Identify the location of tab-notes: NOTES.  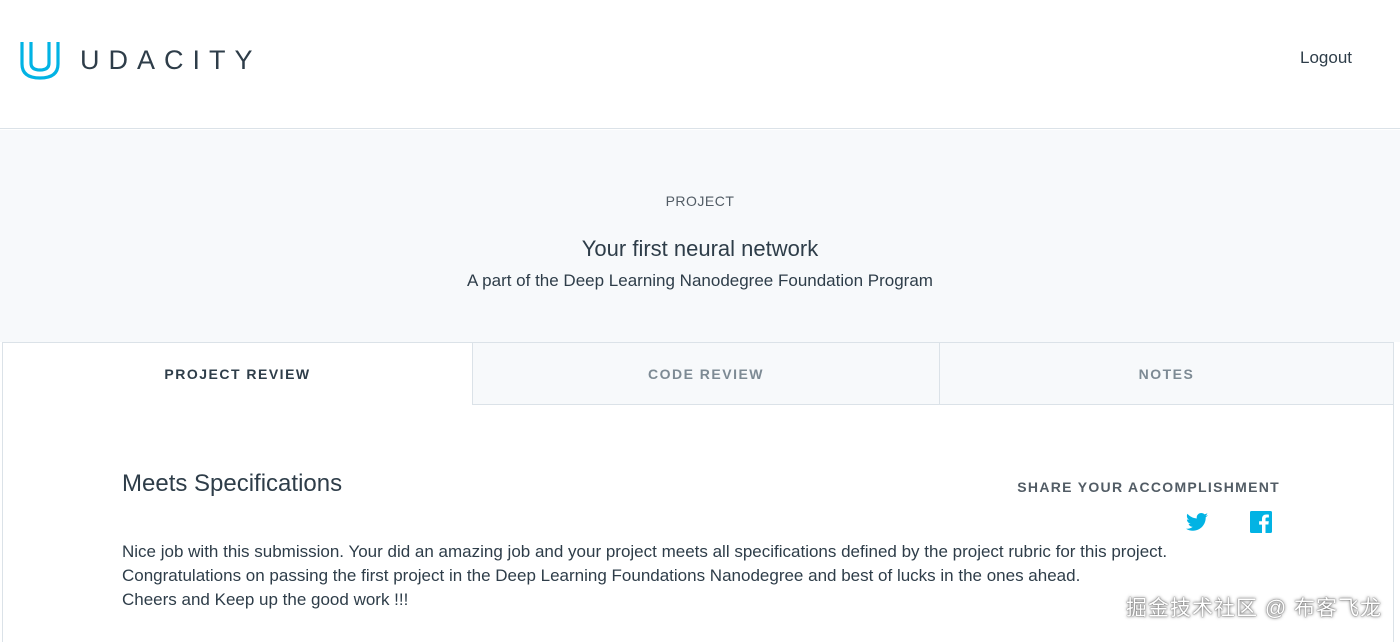
(1166, 374).